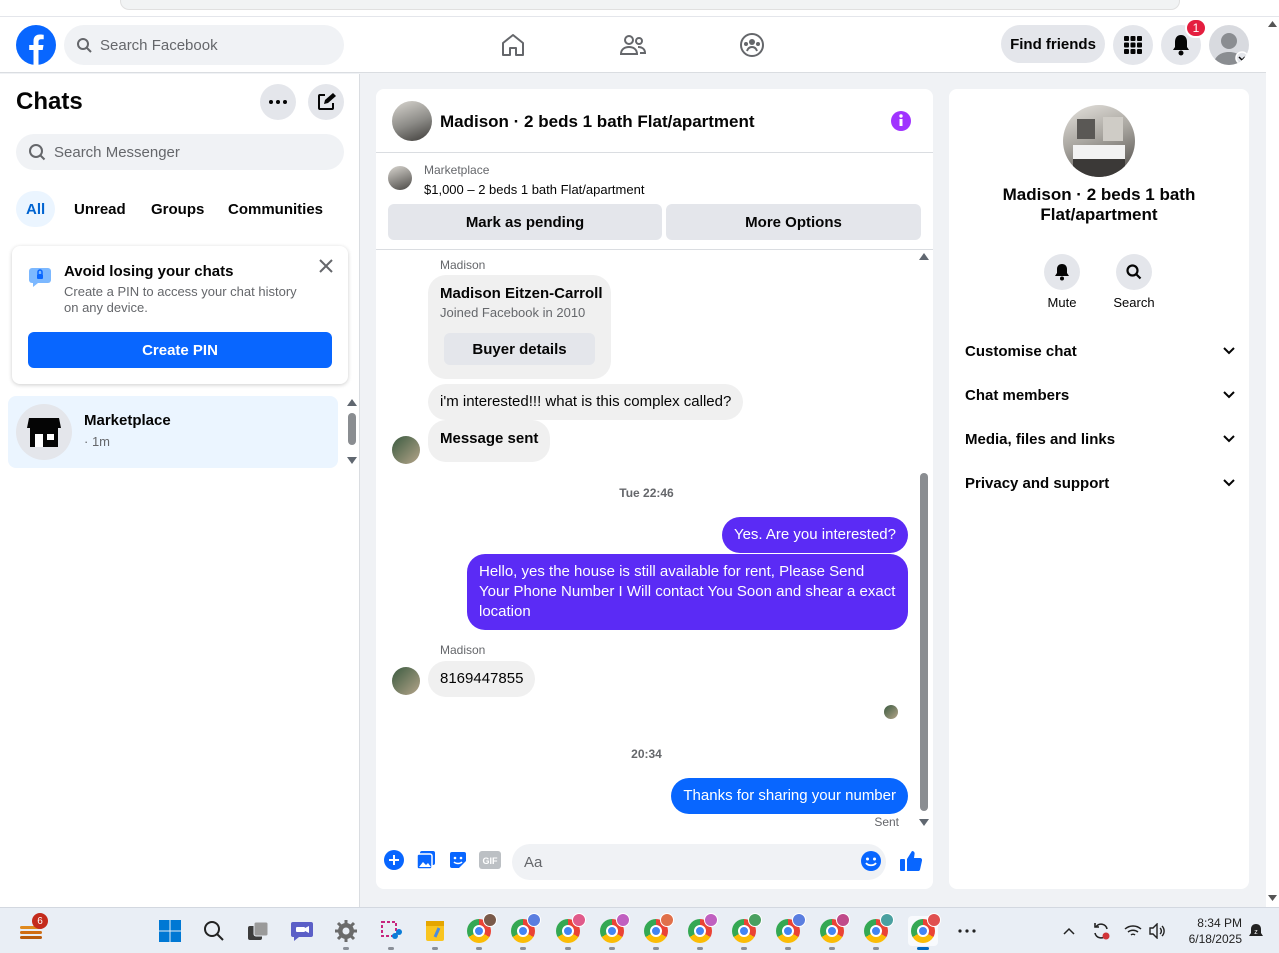  Describe the element at coordinates (352, 433) in the screenshot. I see `conversation-list-scrollbar` at that location.